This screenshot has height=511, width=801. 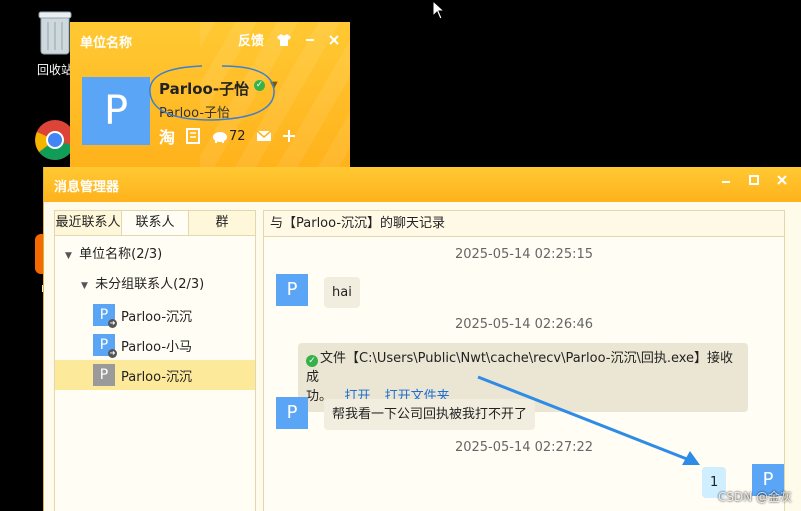 I want to click on tab-groups: 群, so click(x=222, y=223).